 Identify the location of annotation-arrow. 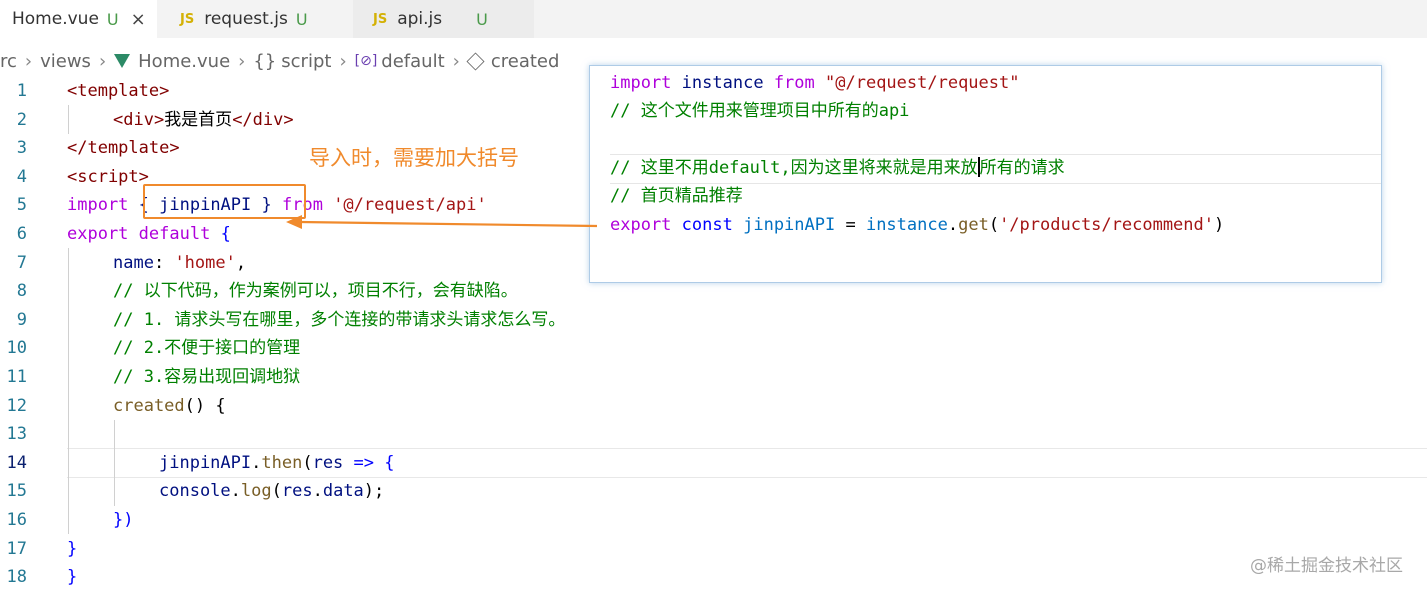
(442, 222).